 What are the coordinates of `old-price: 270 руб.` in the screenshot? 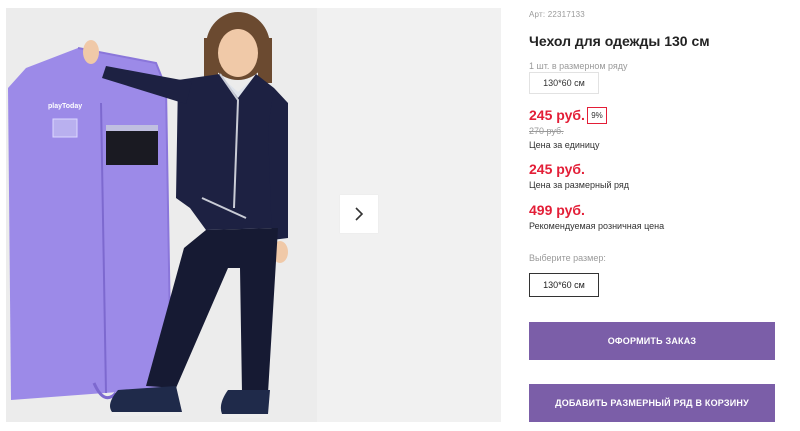 It's located at (546, 131).